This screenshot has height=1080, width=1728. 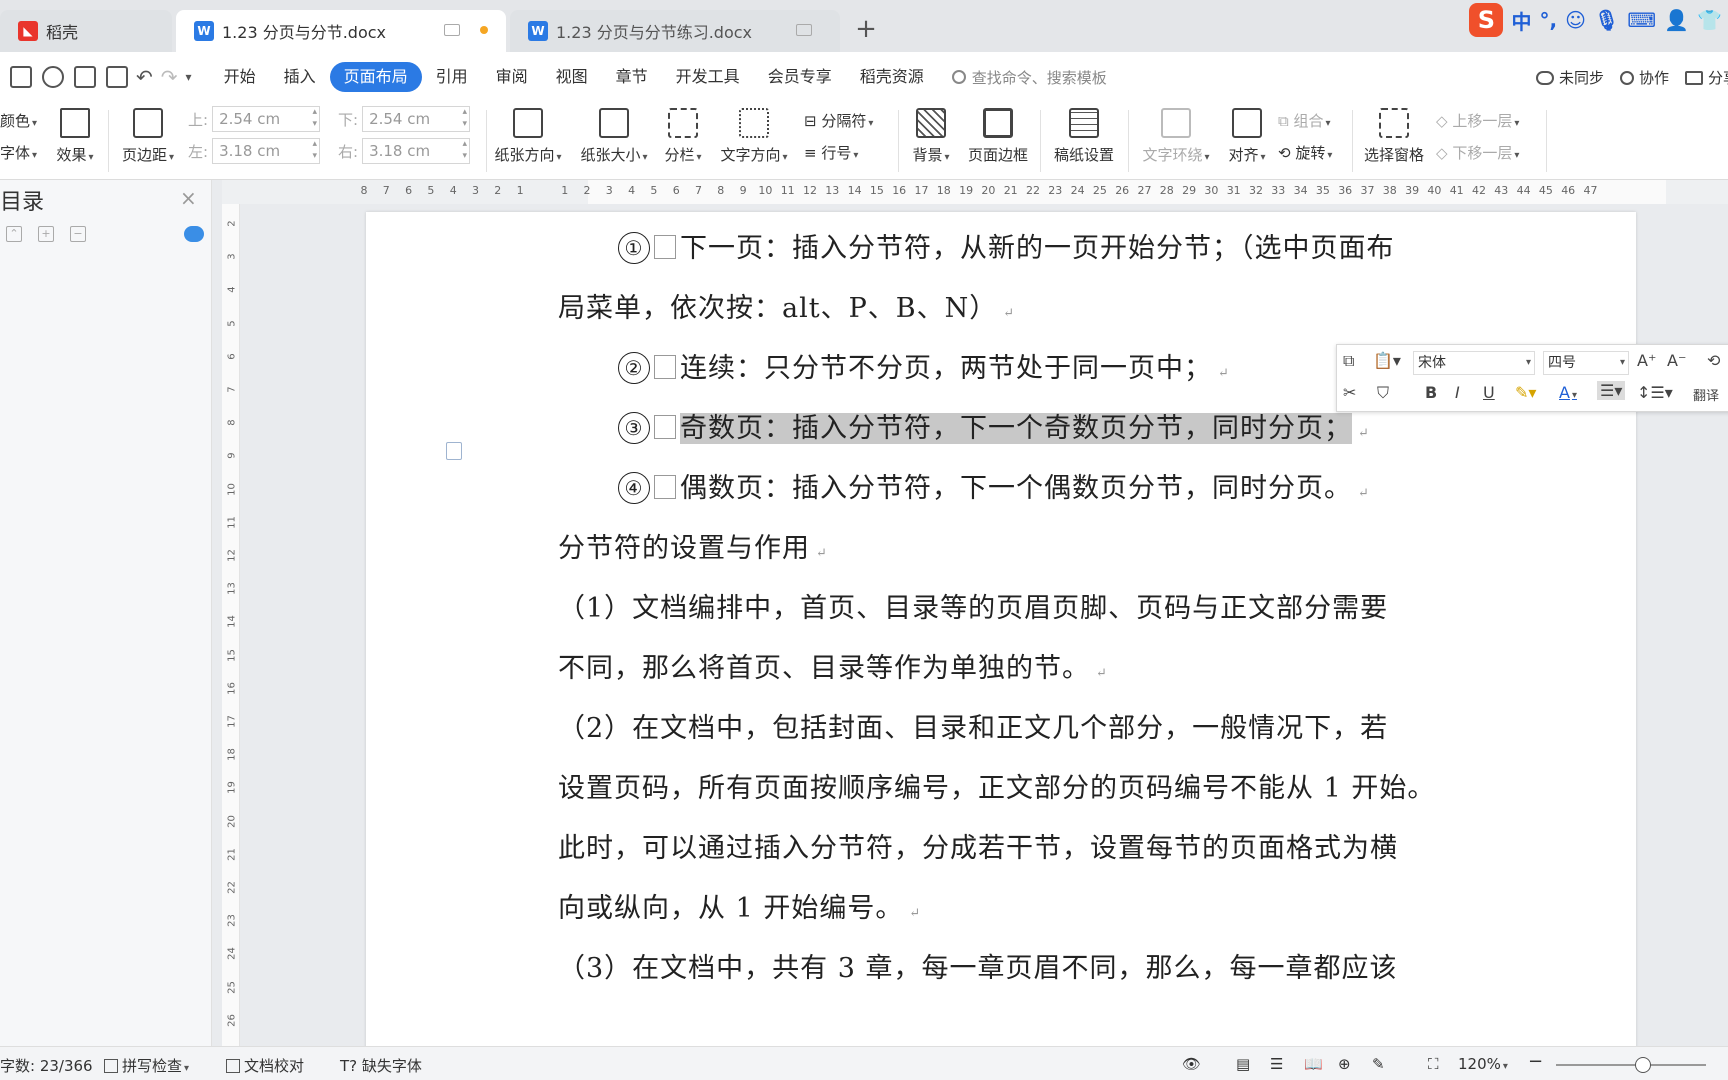 I want to click on missing-fonts-button: T? 缺失字体, so click(x=381, y=1065).